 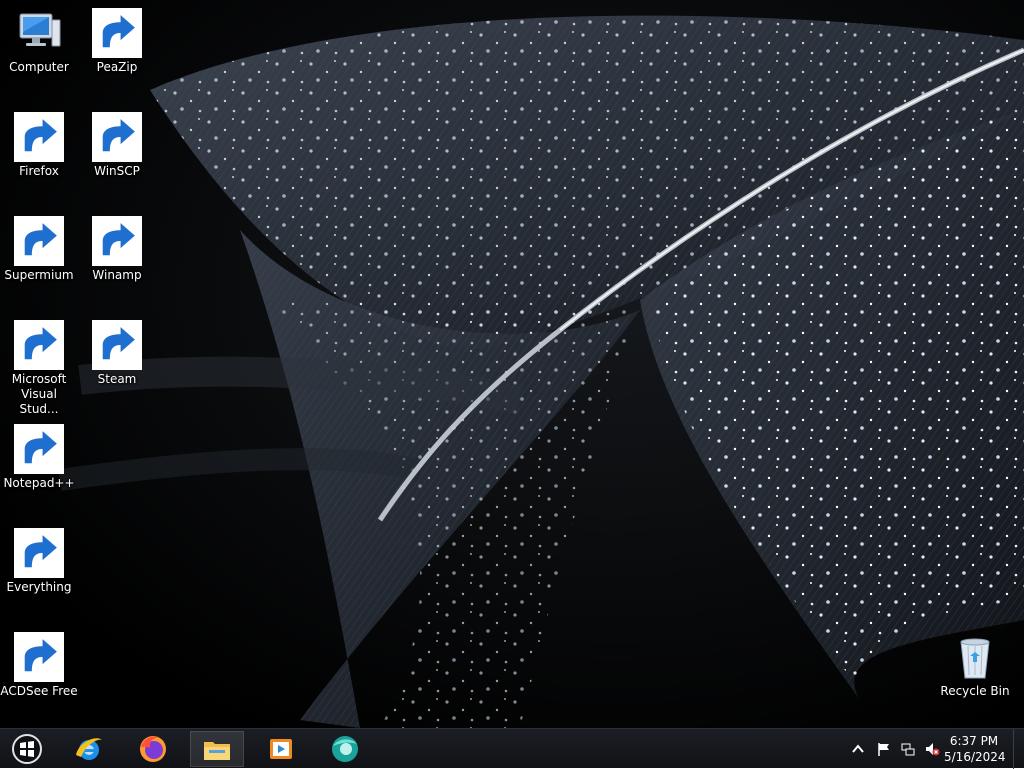 What do you see at coordinates (117, 67) in the screenshot?
I see `desktop-icon-label: PeaZip` at bounding box center [117, 67].